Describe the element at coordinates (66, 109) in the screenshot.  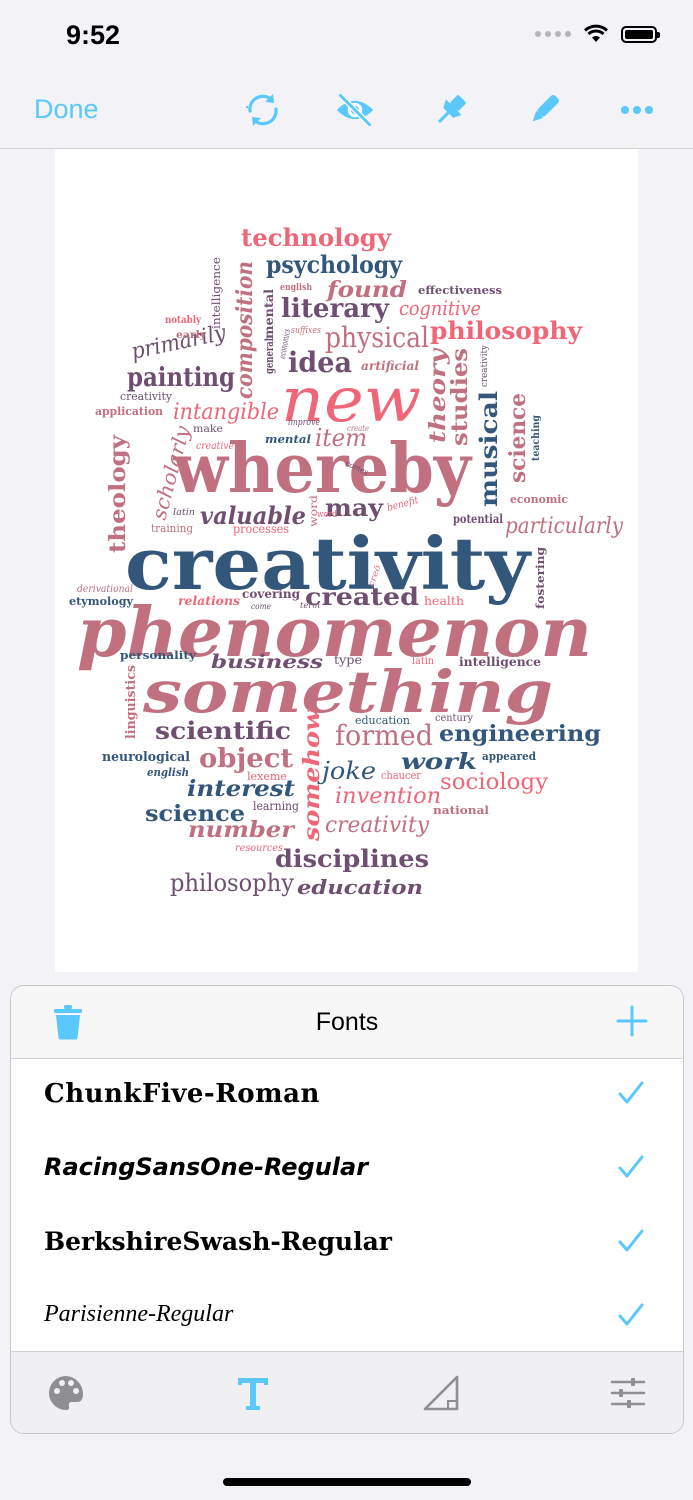
I see `done-button: Done` at that location.